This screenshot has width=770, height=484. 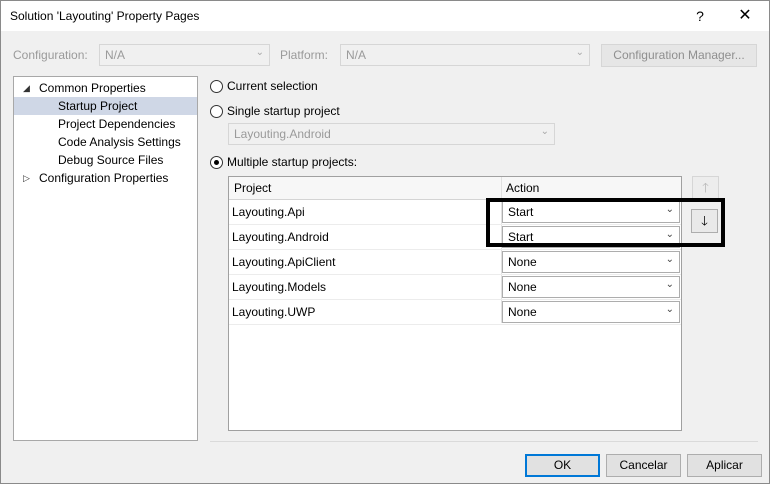 What do you see at coordinates (283, 111) in the screenshot?
I see `single-startup-label: Single startup project` at bounding box center [283, 111].